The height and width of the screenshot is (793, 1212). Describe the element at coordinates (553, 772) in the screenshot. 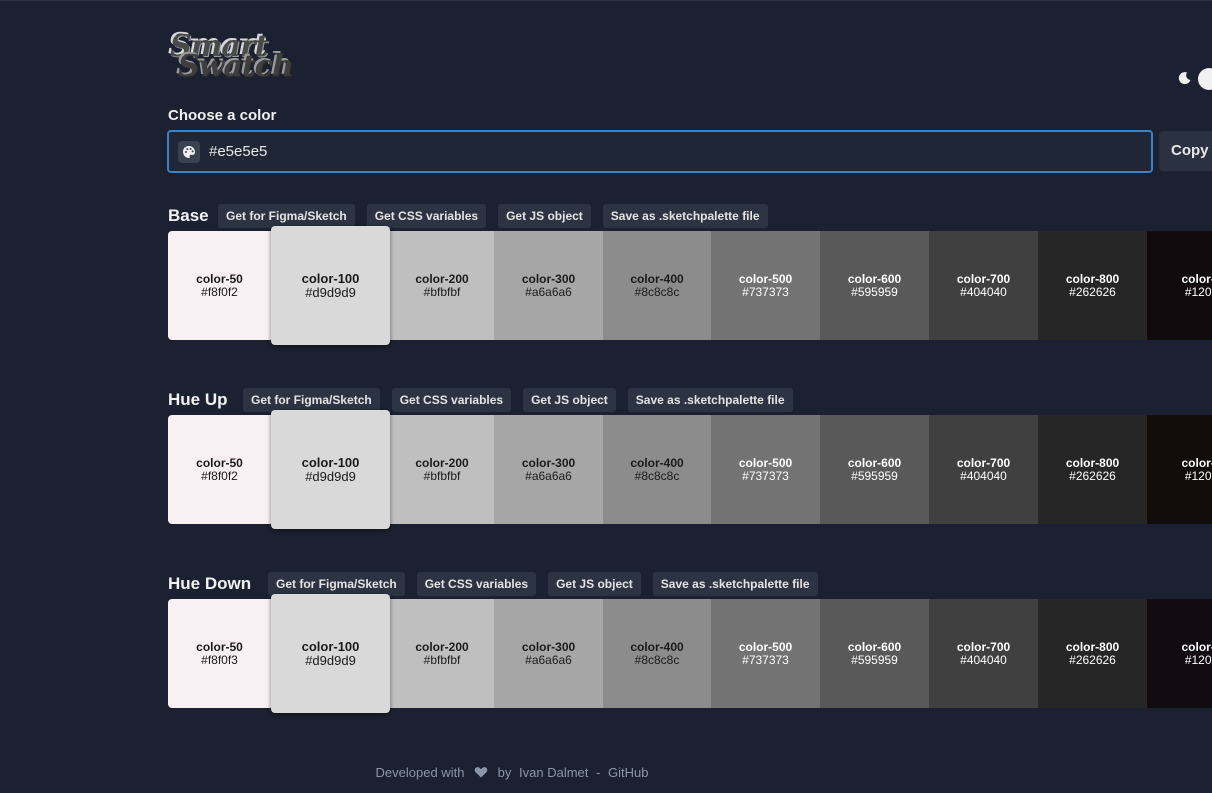

I see `author-link: Ivan Dalmet` at that location.